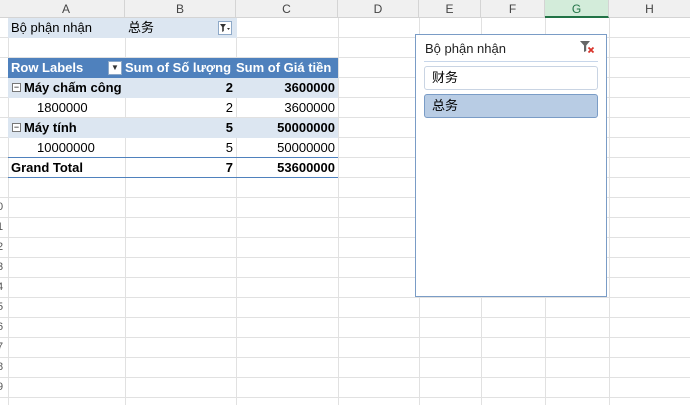  I want to click on slicer-separator, so click(511, 61).